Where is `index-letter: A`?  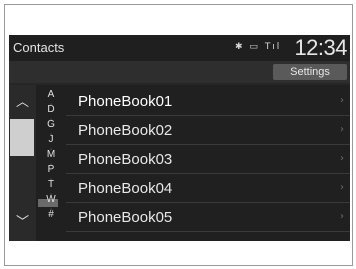 index-letter: A is located at coordinates (51, 95).